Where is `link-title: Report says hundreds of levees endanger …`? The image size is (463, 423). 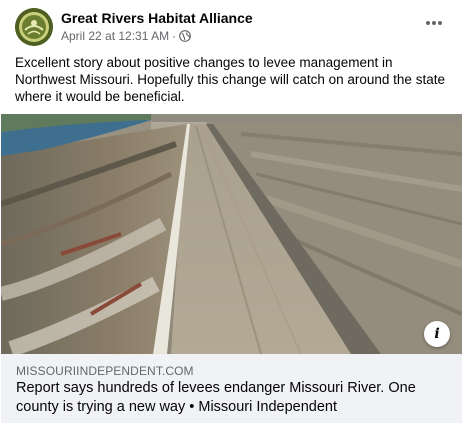
link-title: Report says hundreds of levees endanger … is located at coordinates (236, 398).